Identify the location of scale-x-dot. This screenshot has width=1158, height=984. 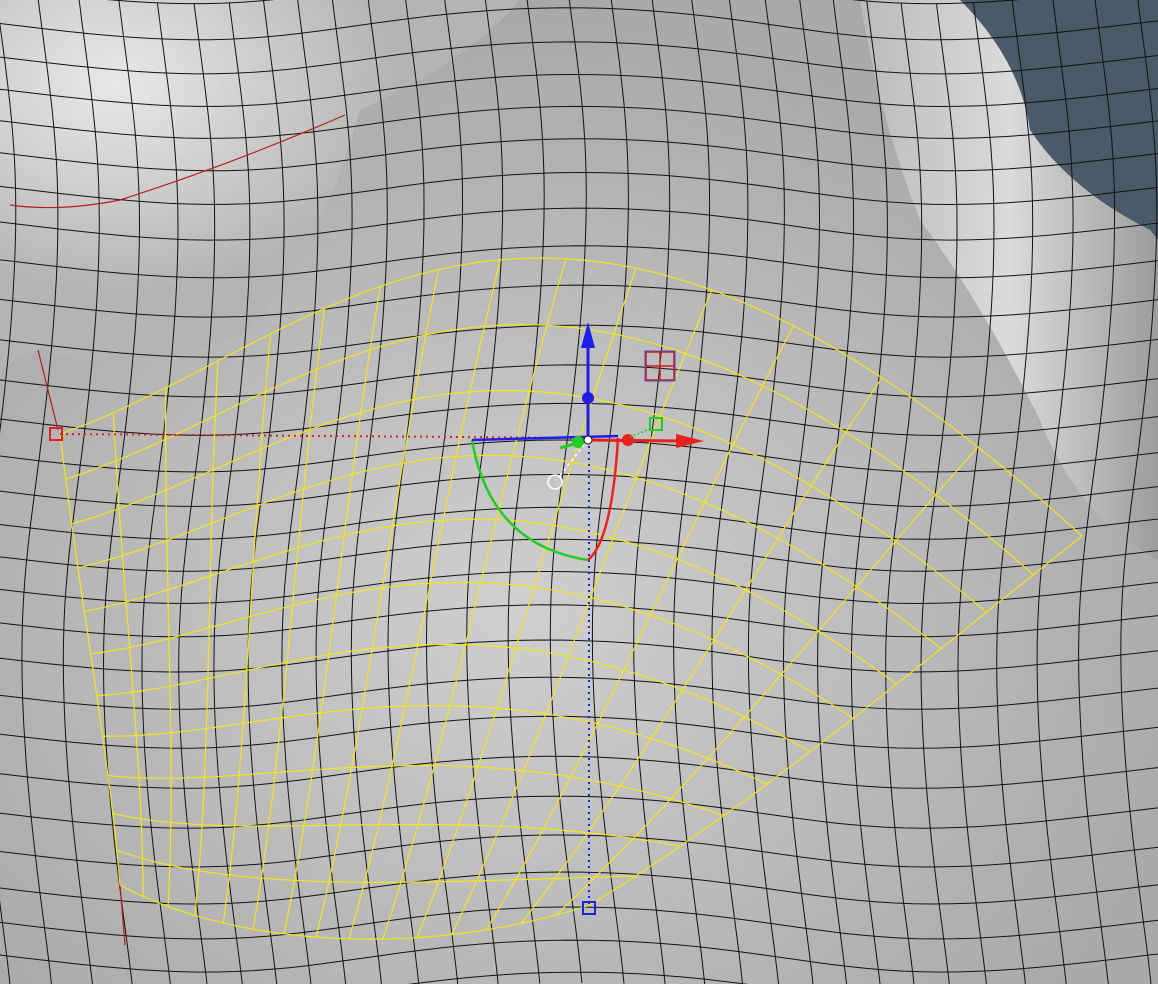
(628, 440).